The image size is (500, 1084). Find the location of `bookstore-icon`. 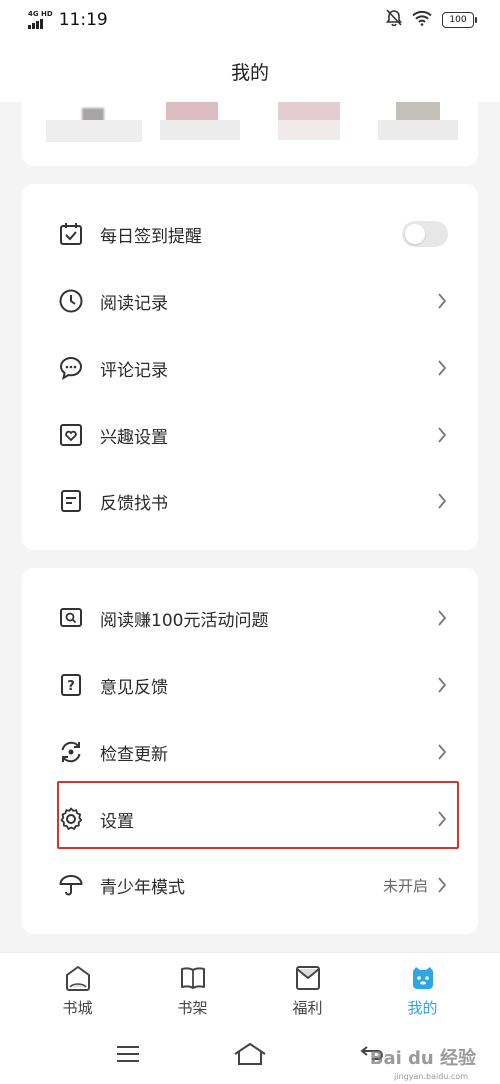

bookstore-icon is located at coordinates (78, 978).